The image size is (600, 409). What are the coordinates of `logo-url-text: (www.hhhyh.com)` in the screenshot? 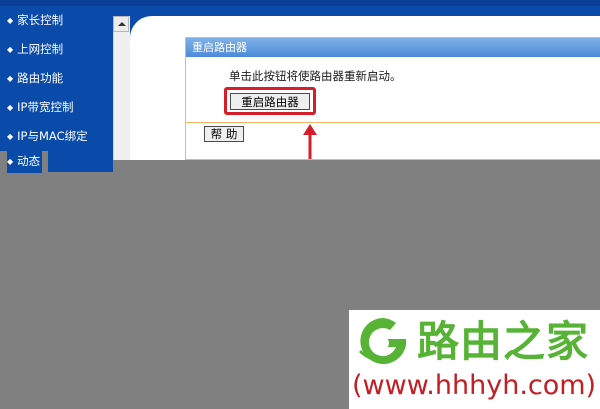 It's located at (474, 385).